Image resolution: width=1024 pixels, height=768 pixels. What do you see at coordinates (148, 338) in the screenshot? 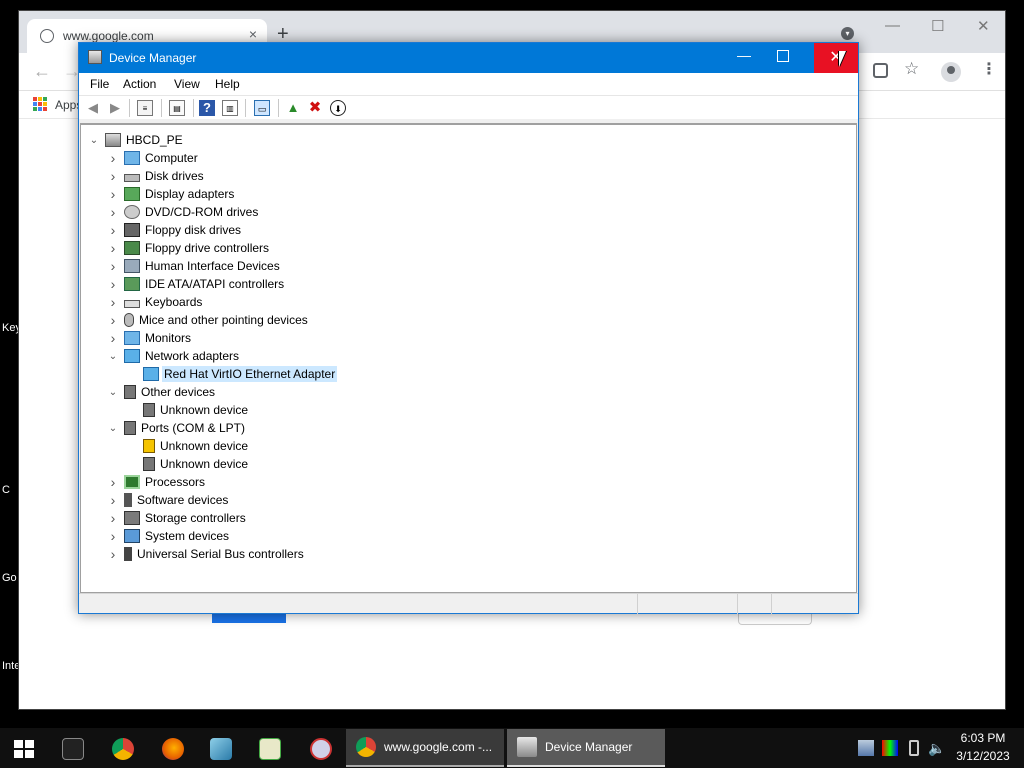
I see `tree-item: › Monitors` at bounding box center [148, 338].